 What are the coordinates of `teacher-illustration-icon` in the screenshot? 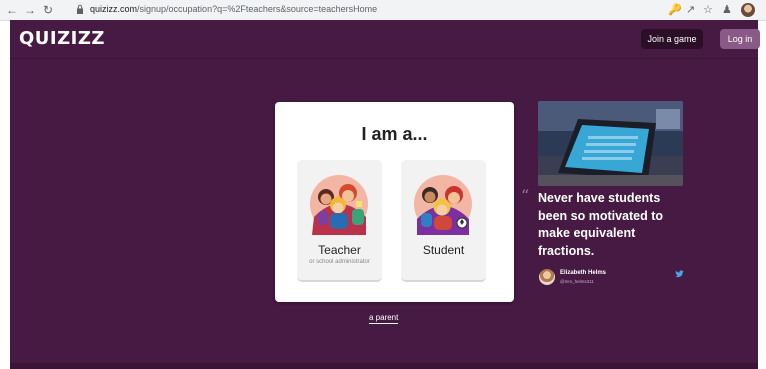 It's located at (339, 205).